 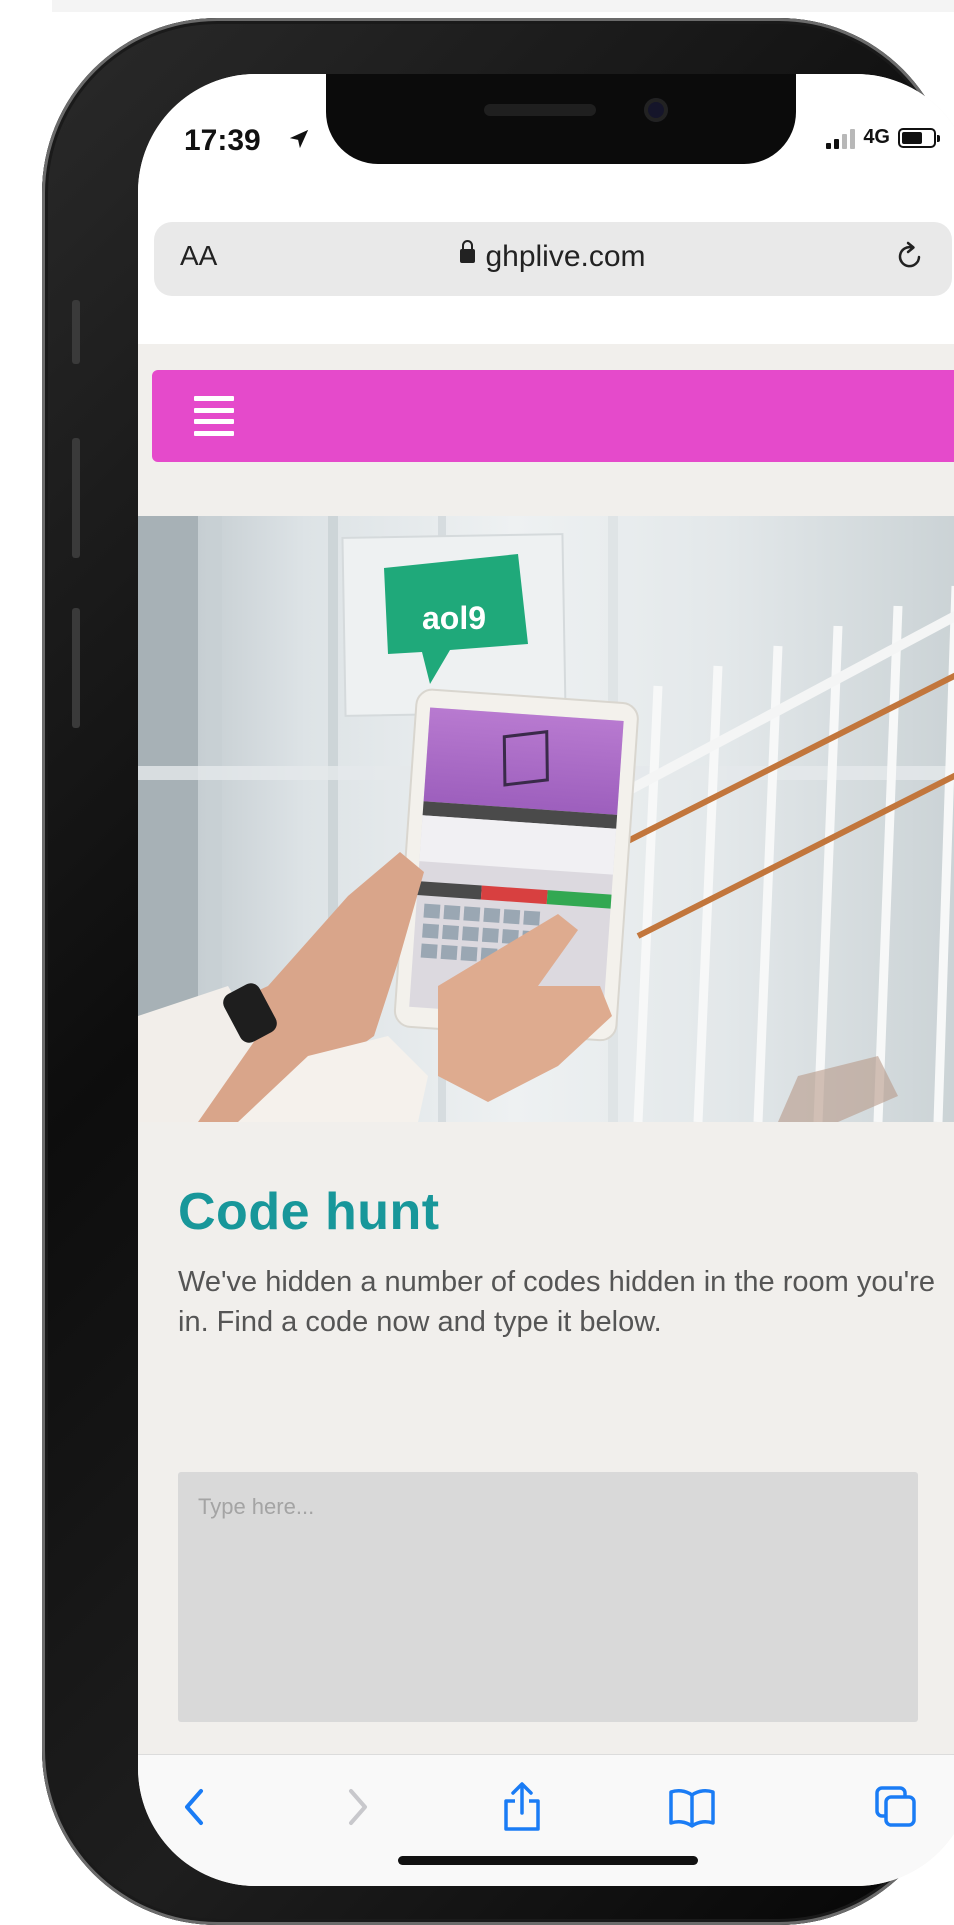 What do you see at coordinates (76, 498) in the screenshot?
I see `volume-up-button` at bounding box center [76, 498].